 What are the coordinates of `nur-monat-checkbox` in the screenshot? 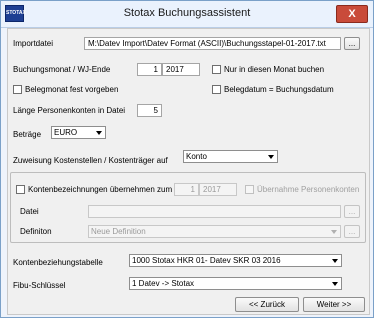 It's located at (216, 69).